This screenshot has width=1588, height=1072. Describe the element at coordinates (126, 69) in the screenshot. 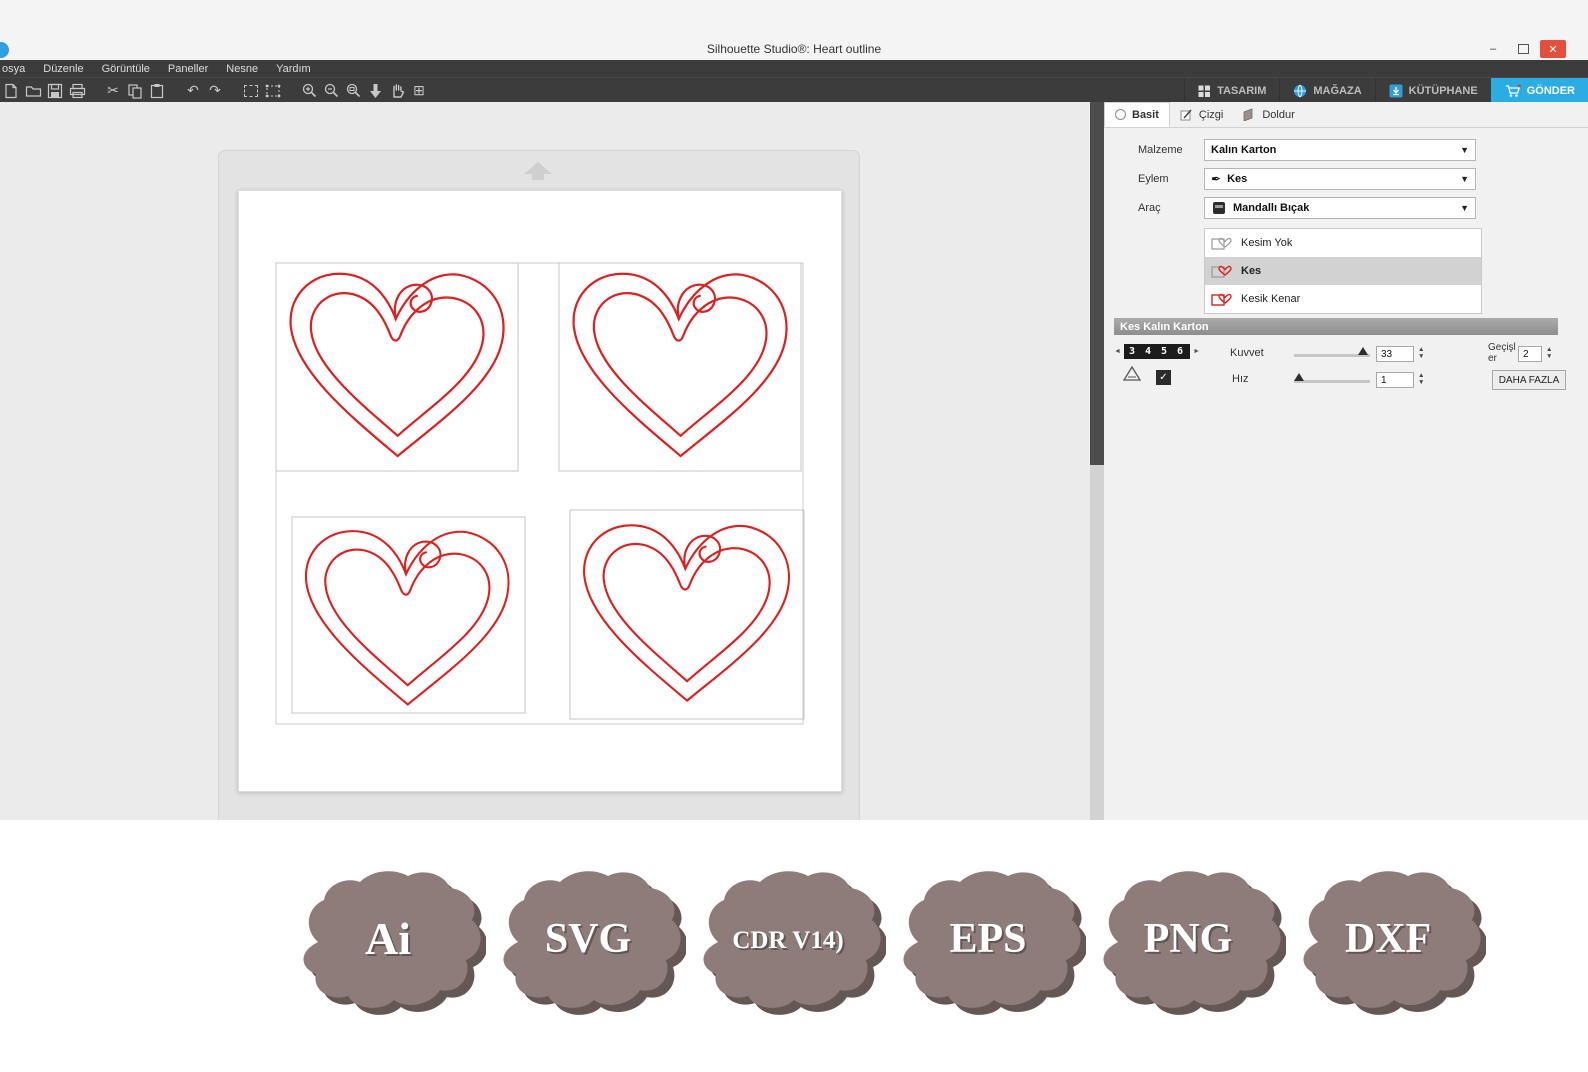

I see `menu-goruntule: Görüntüle` at that location.